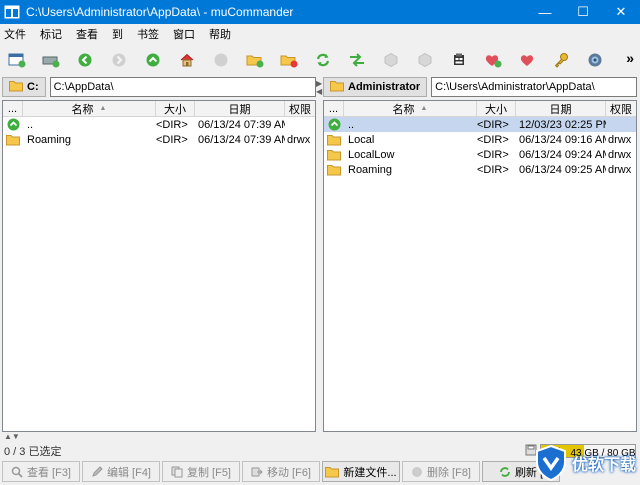 Image resolution: width=640 pixels, height=485 pixels. I want to click on right-drive-label: Administrator, so click(384, 87).